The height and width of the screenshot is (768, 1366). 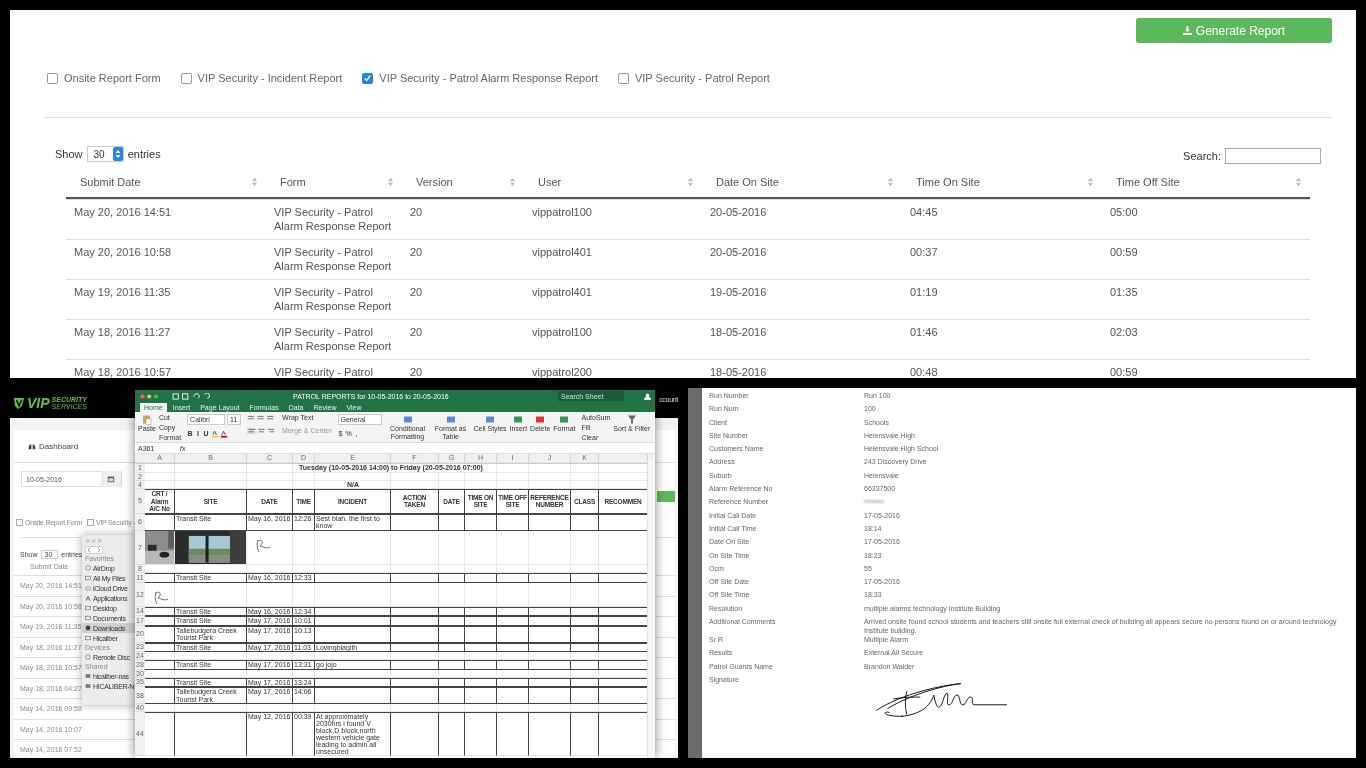 What do you see at coordinates (702, 78) in the screenshot?
I see `checkbox-label: VIP Security - Patrol Report` at bounding box center [702, 78].